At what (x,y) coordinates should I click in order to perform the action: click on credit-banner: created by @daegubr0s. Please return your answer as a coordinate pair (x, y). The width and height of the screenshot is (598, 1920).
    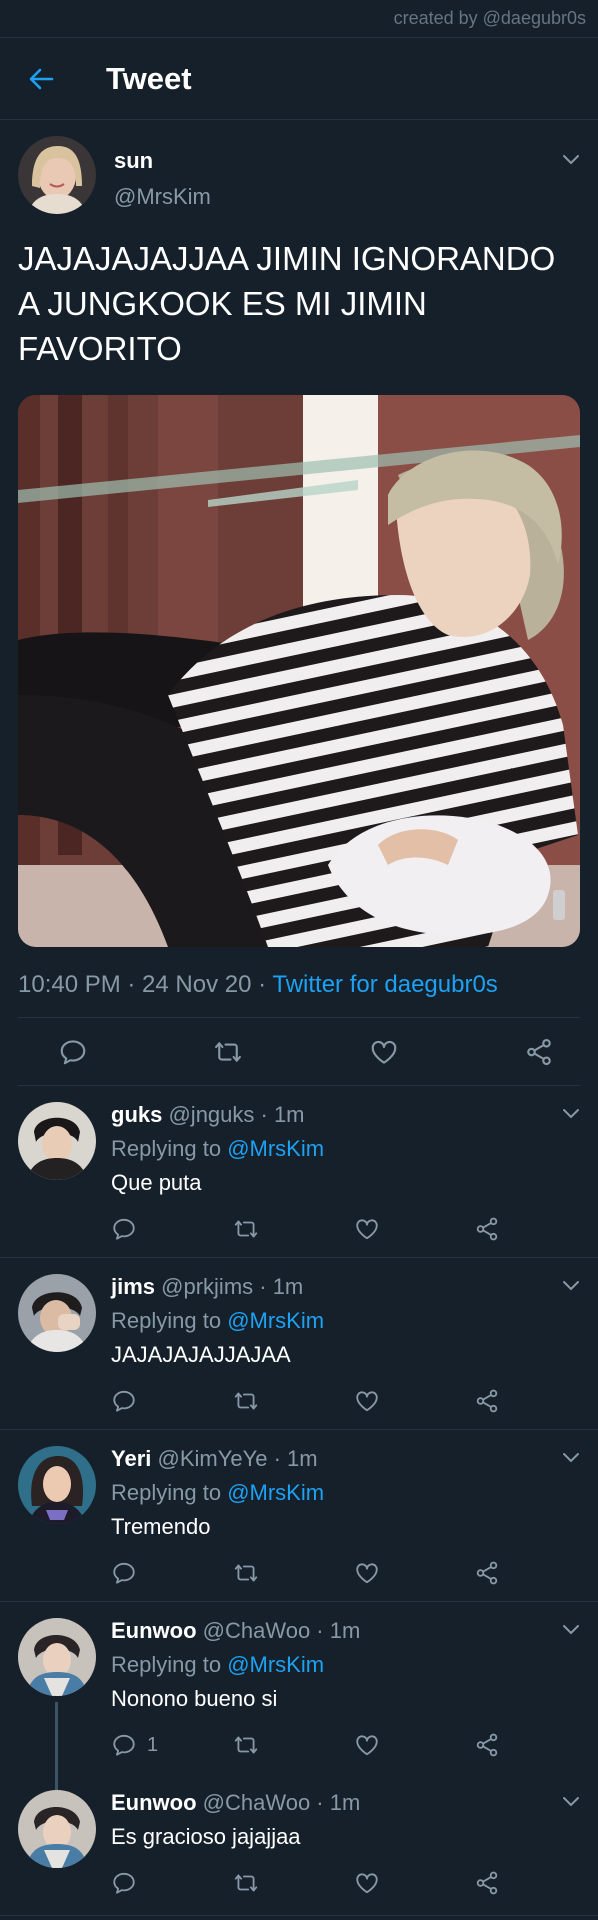
    Looking at the image, I should click on (299, 19).